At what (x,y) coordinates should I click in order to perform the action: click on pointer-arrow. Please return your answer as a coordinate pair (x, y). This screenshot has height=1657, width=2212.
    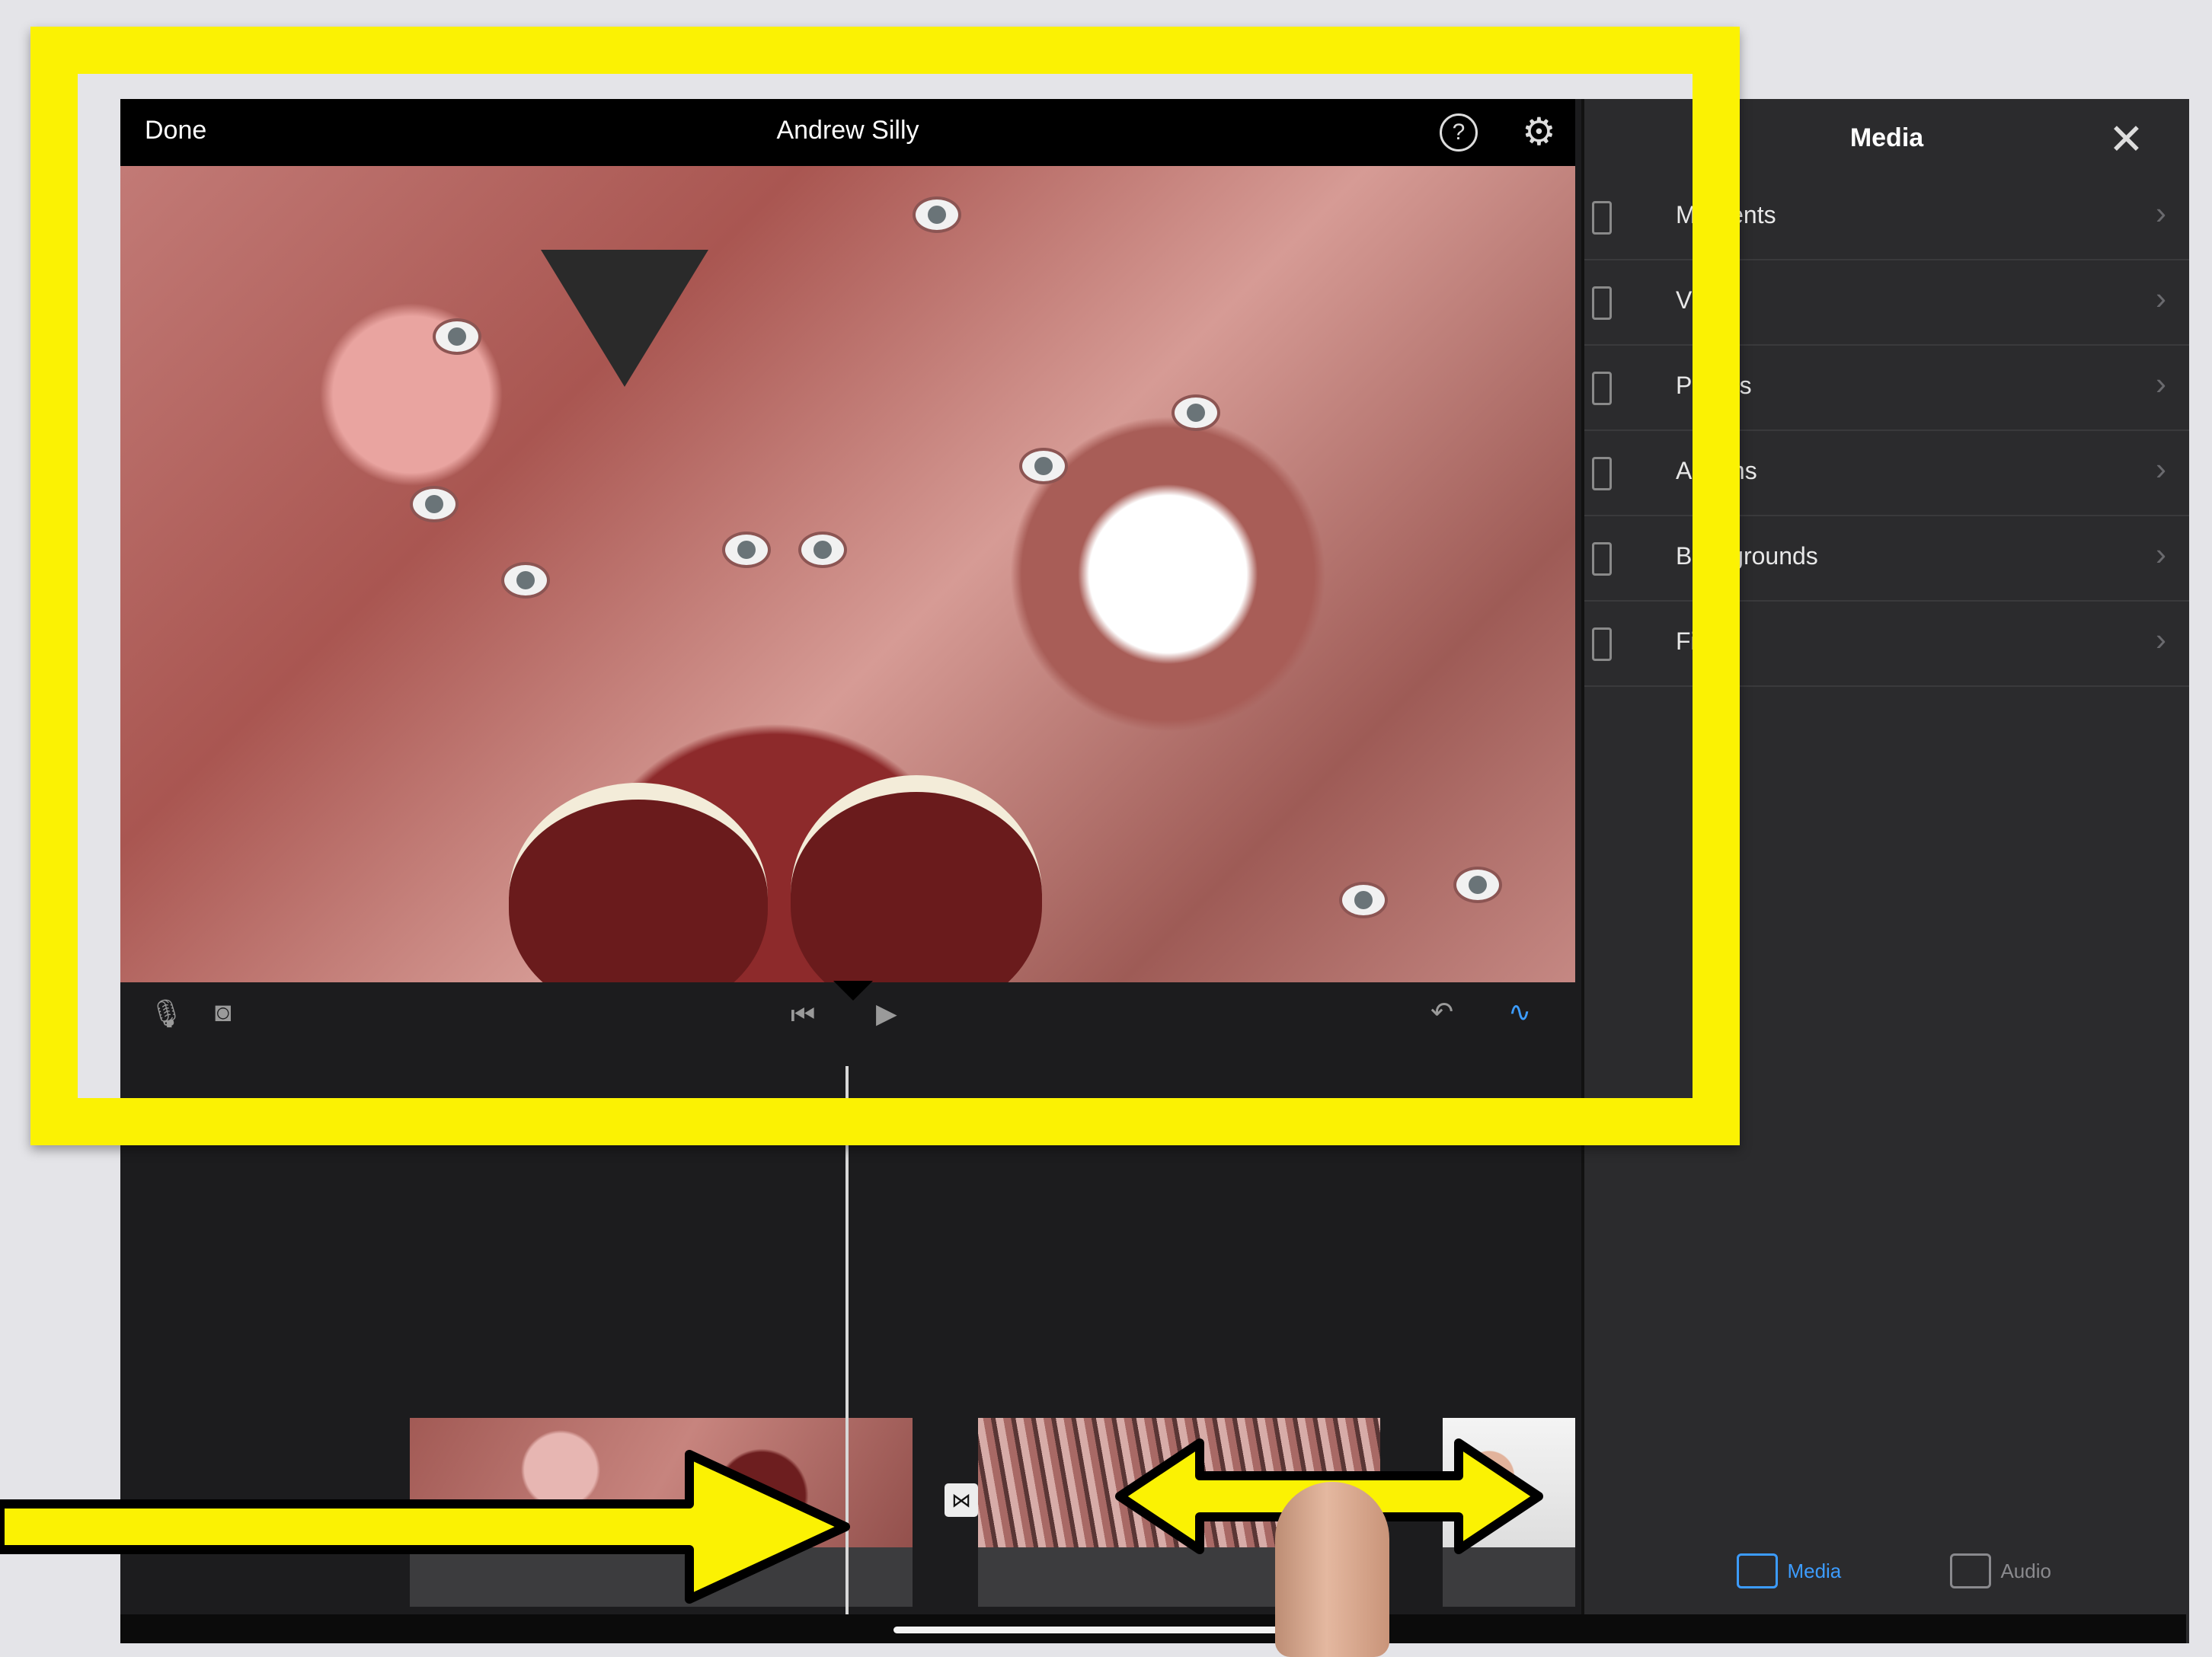
    Looking at the image, I should click on (425, 1527).